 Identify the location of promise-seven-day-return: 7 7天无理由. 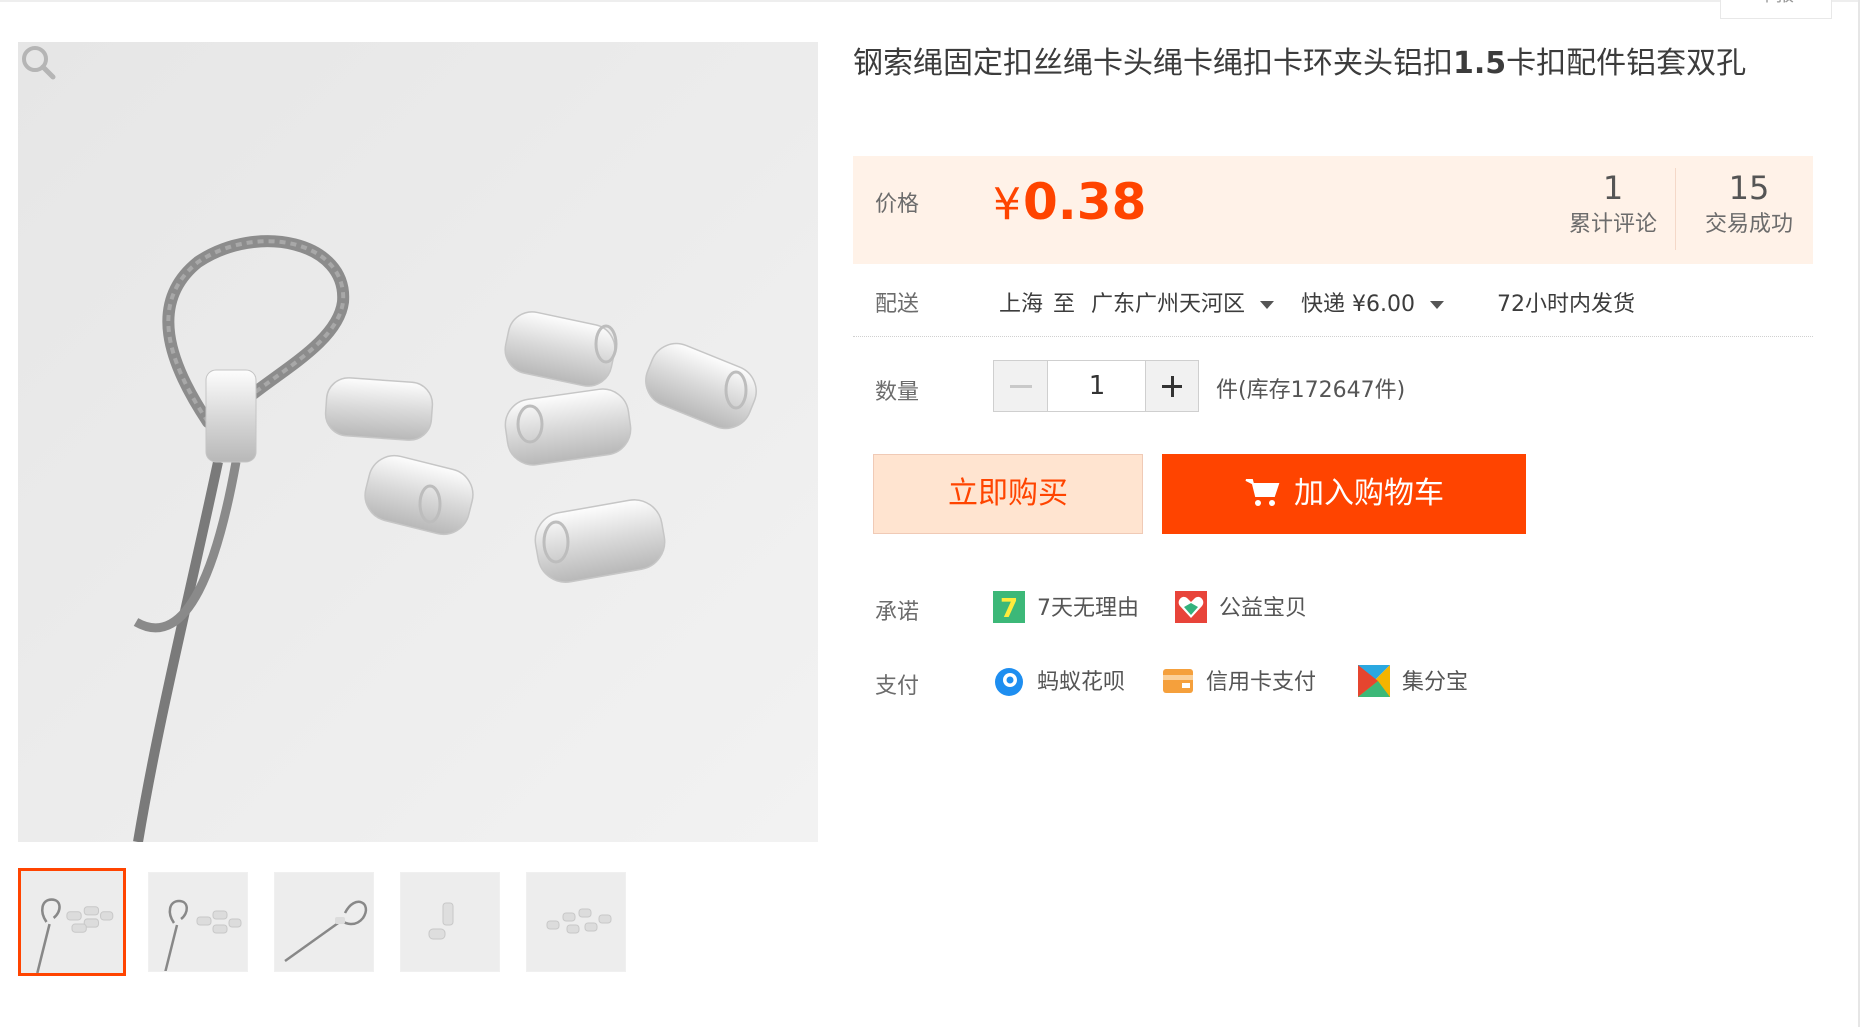
(1066, 608).